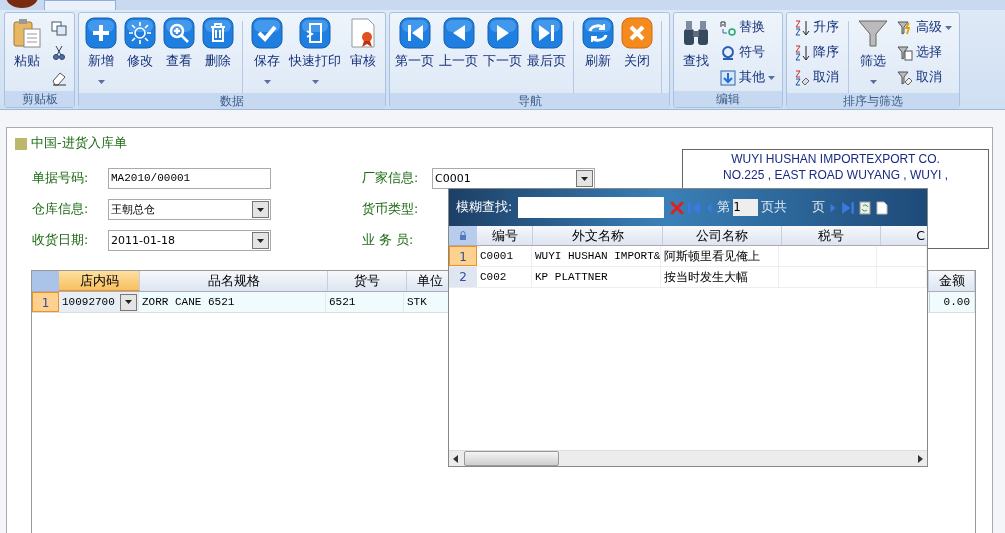  What do you see at coordinates (720, 277) in the screenshot?
I see `table-cell: 按当时发生大幅` at bounding box center [720, 277].